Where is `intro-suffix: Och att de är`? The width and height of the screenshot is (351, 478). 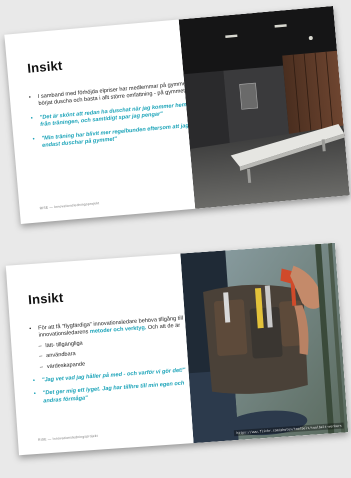
intro-suffix: Och att de är is located at coordinates (163, 327).